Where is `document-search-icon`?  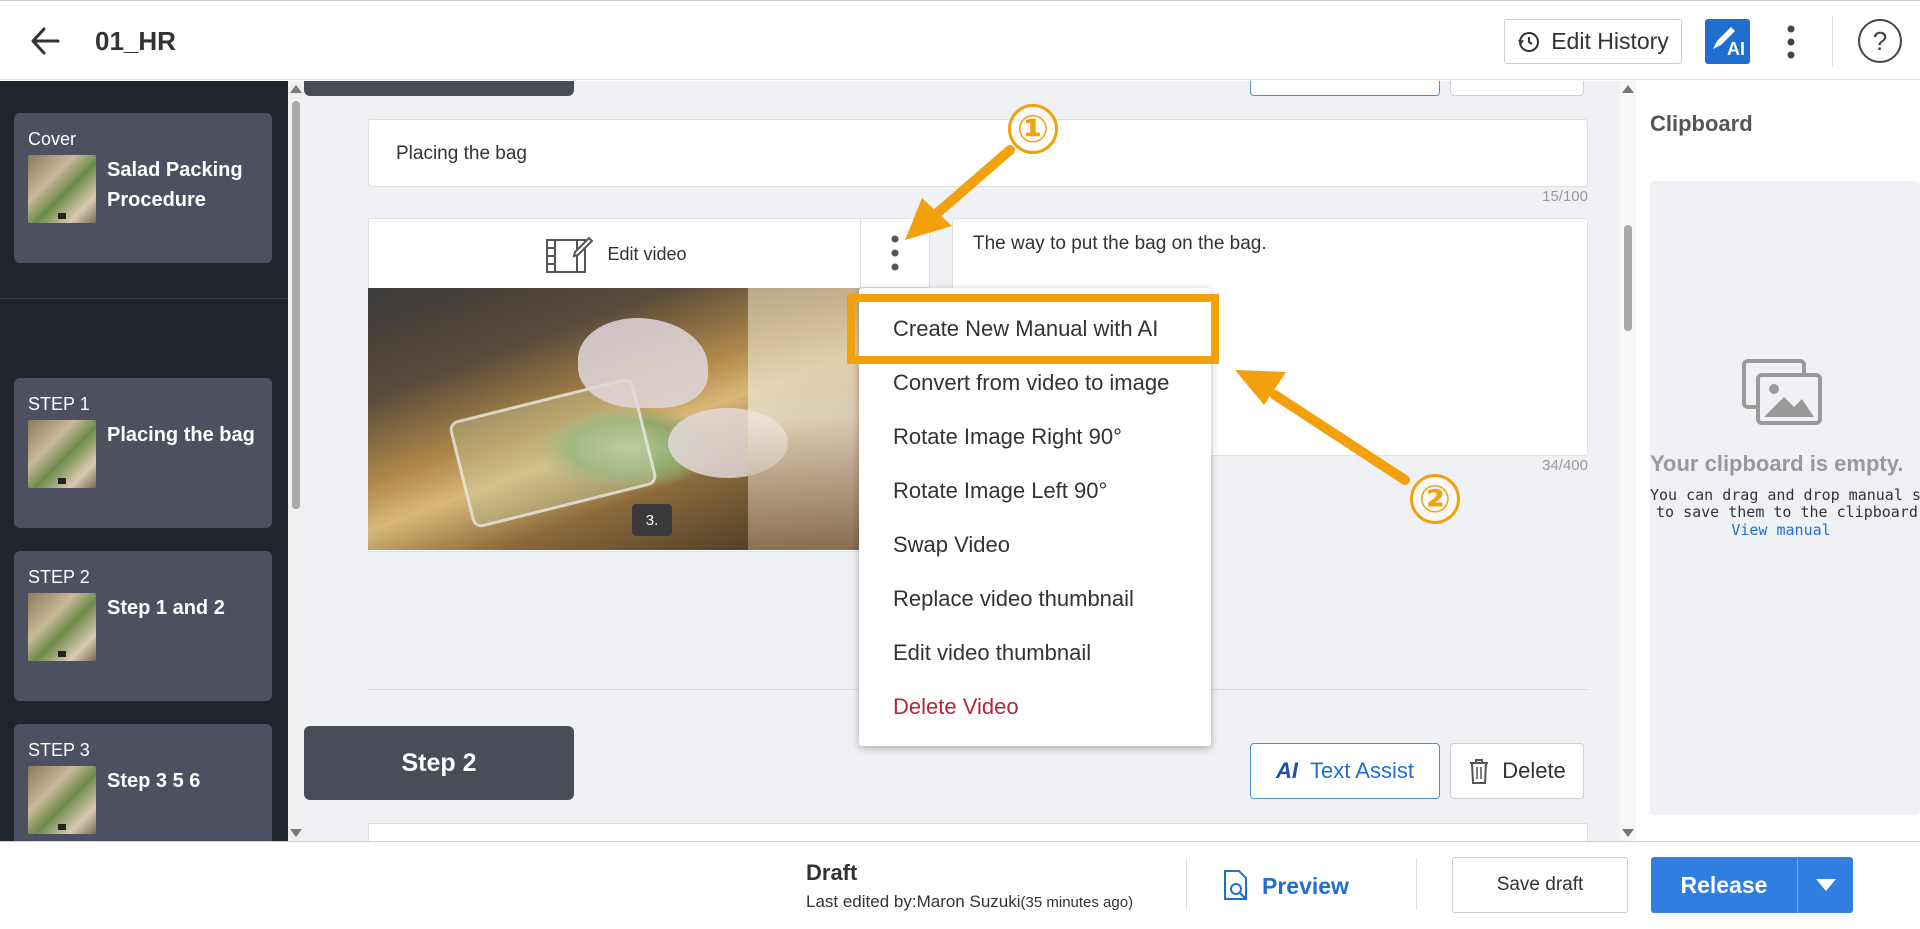
document-search-icon is located at coordinates (1235, 885).